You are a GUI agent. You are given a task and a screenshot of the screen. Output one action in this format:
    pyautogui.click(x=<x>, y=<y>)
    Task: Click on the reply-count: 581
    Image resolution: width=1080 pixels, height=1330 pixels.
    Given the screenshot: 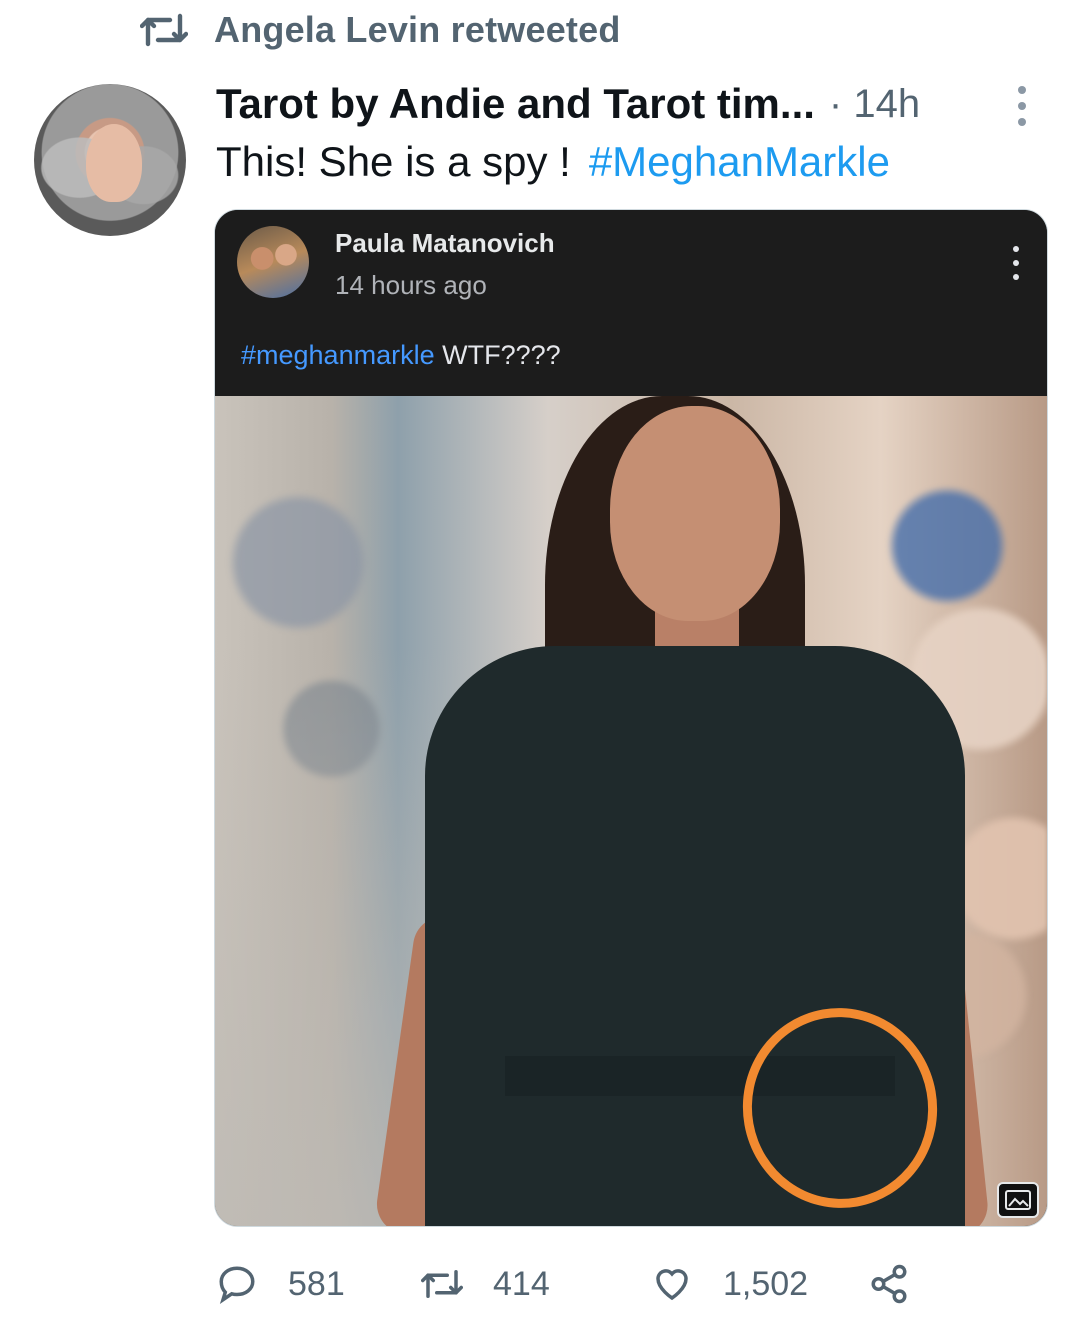 What is the action you would take?
    pyautogui.click(x=316, y=1283)
    